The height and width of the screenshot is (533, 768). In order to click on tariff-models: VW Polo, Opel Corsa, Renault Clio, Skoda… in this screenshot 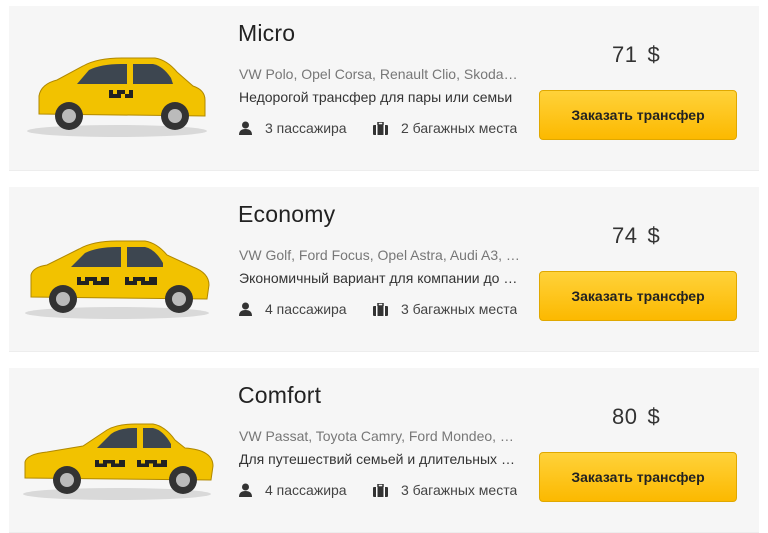, I will do `click(380, 74)`.